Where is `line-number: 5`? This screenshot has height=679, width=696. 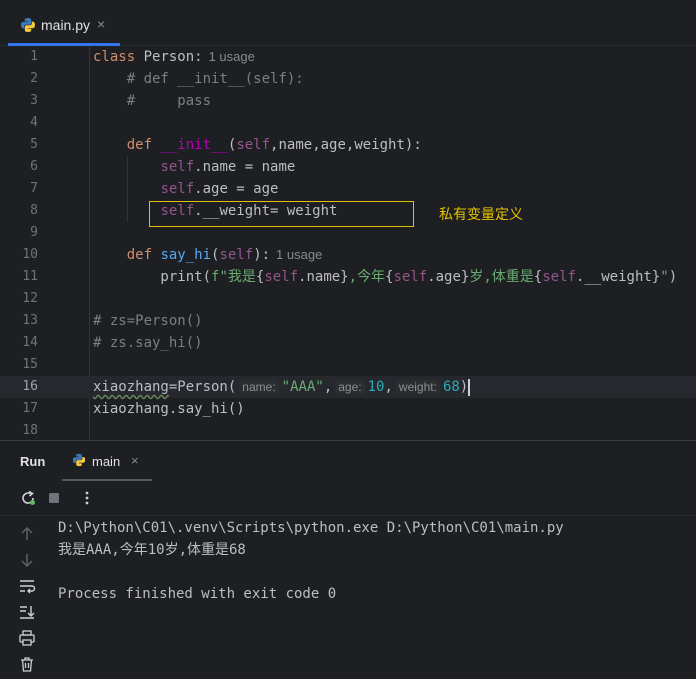 line-number: 5 is located at coordinates (34, 144).